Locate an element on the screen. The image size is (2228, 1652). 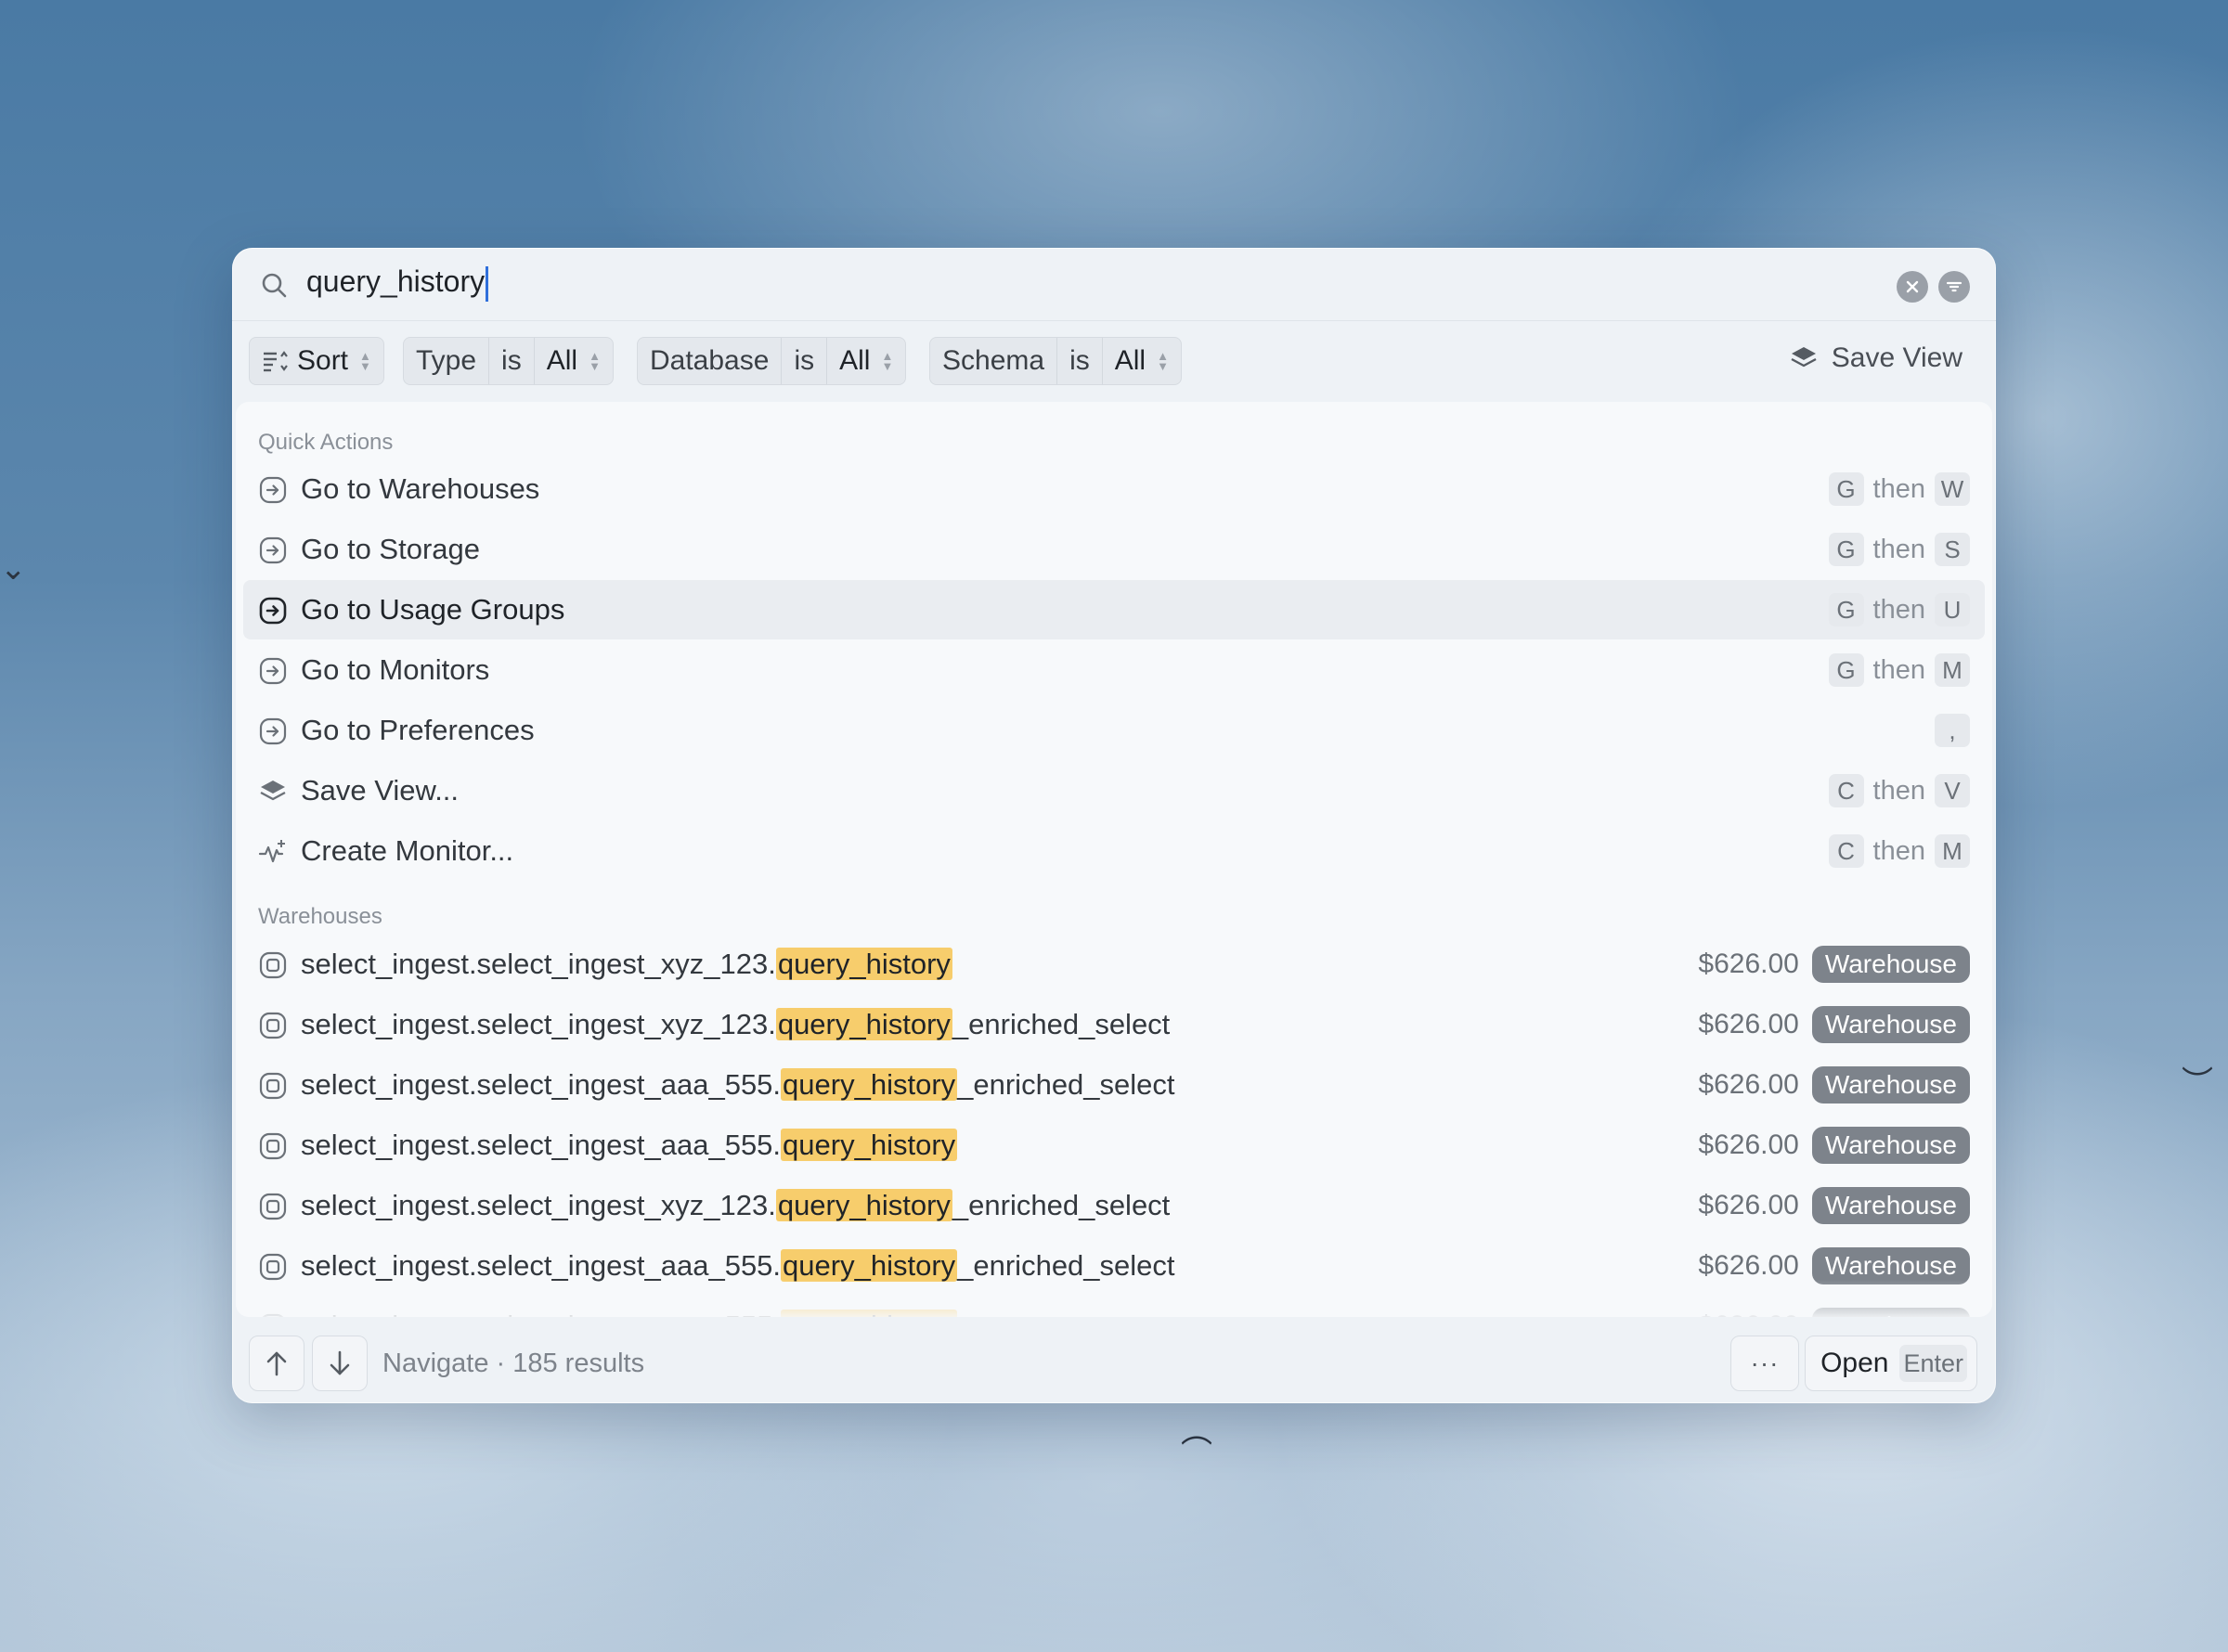
type-filter: Type is All ▲ ▼ is located at coordinates (508, 361).